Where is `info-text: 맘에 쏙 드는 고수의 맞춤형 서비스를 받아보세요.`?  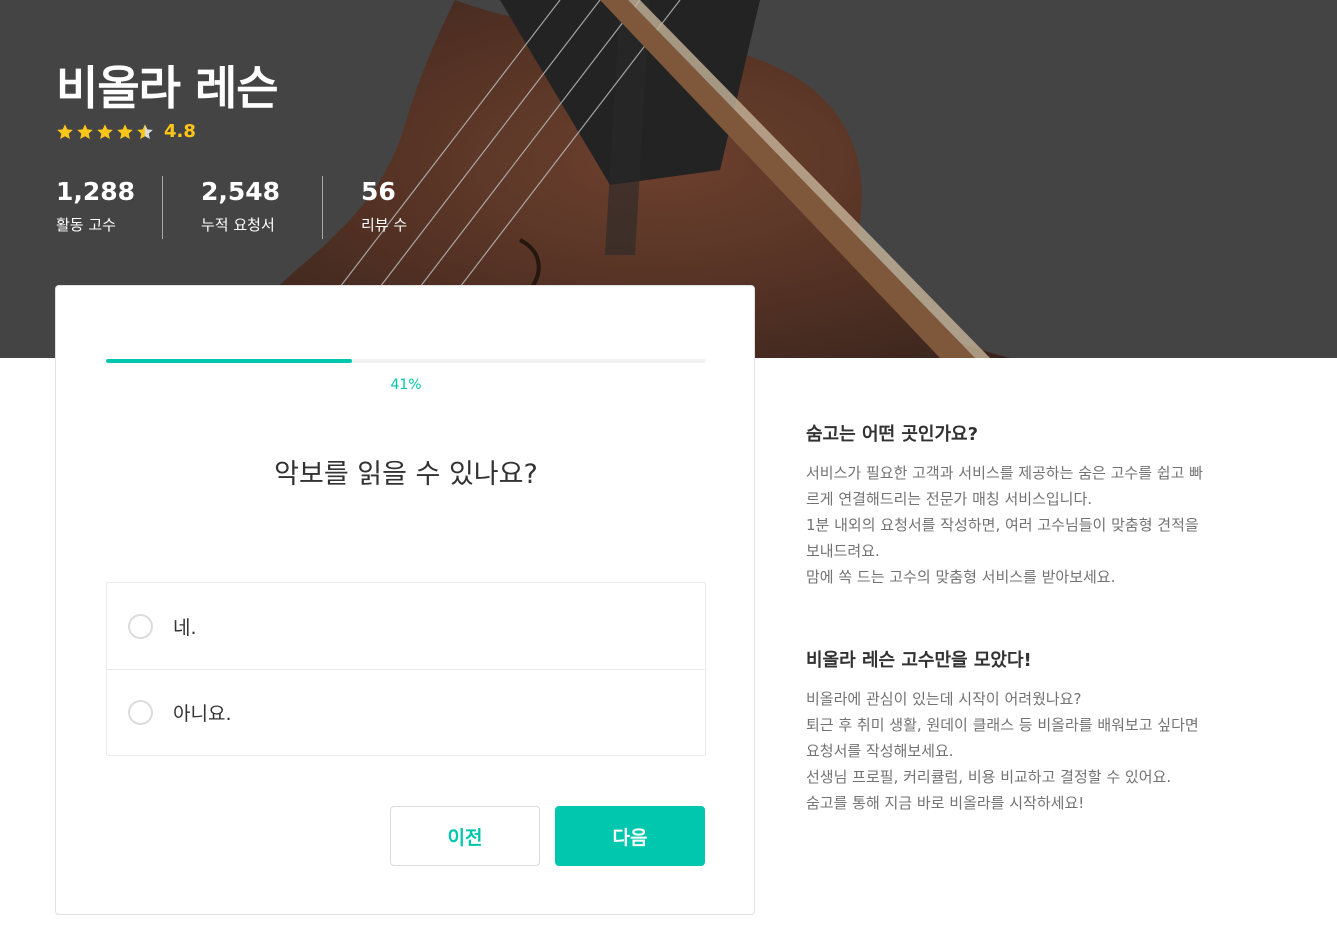 info-text: 맘에 쏙 드는 고수의 맞춤형 서비스를 받아보세요. is located at coordinates (961, 577).